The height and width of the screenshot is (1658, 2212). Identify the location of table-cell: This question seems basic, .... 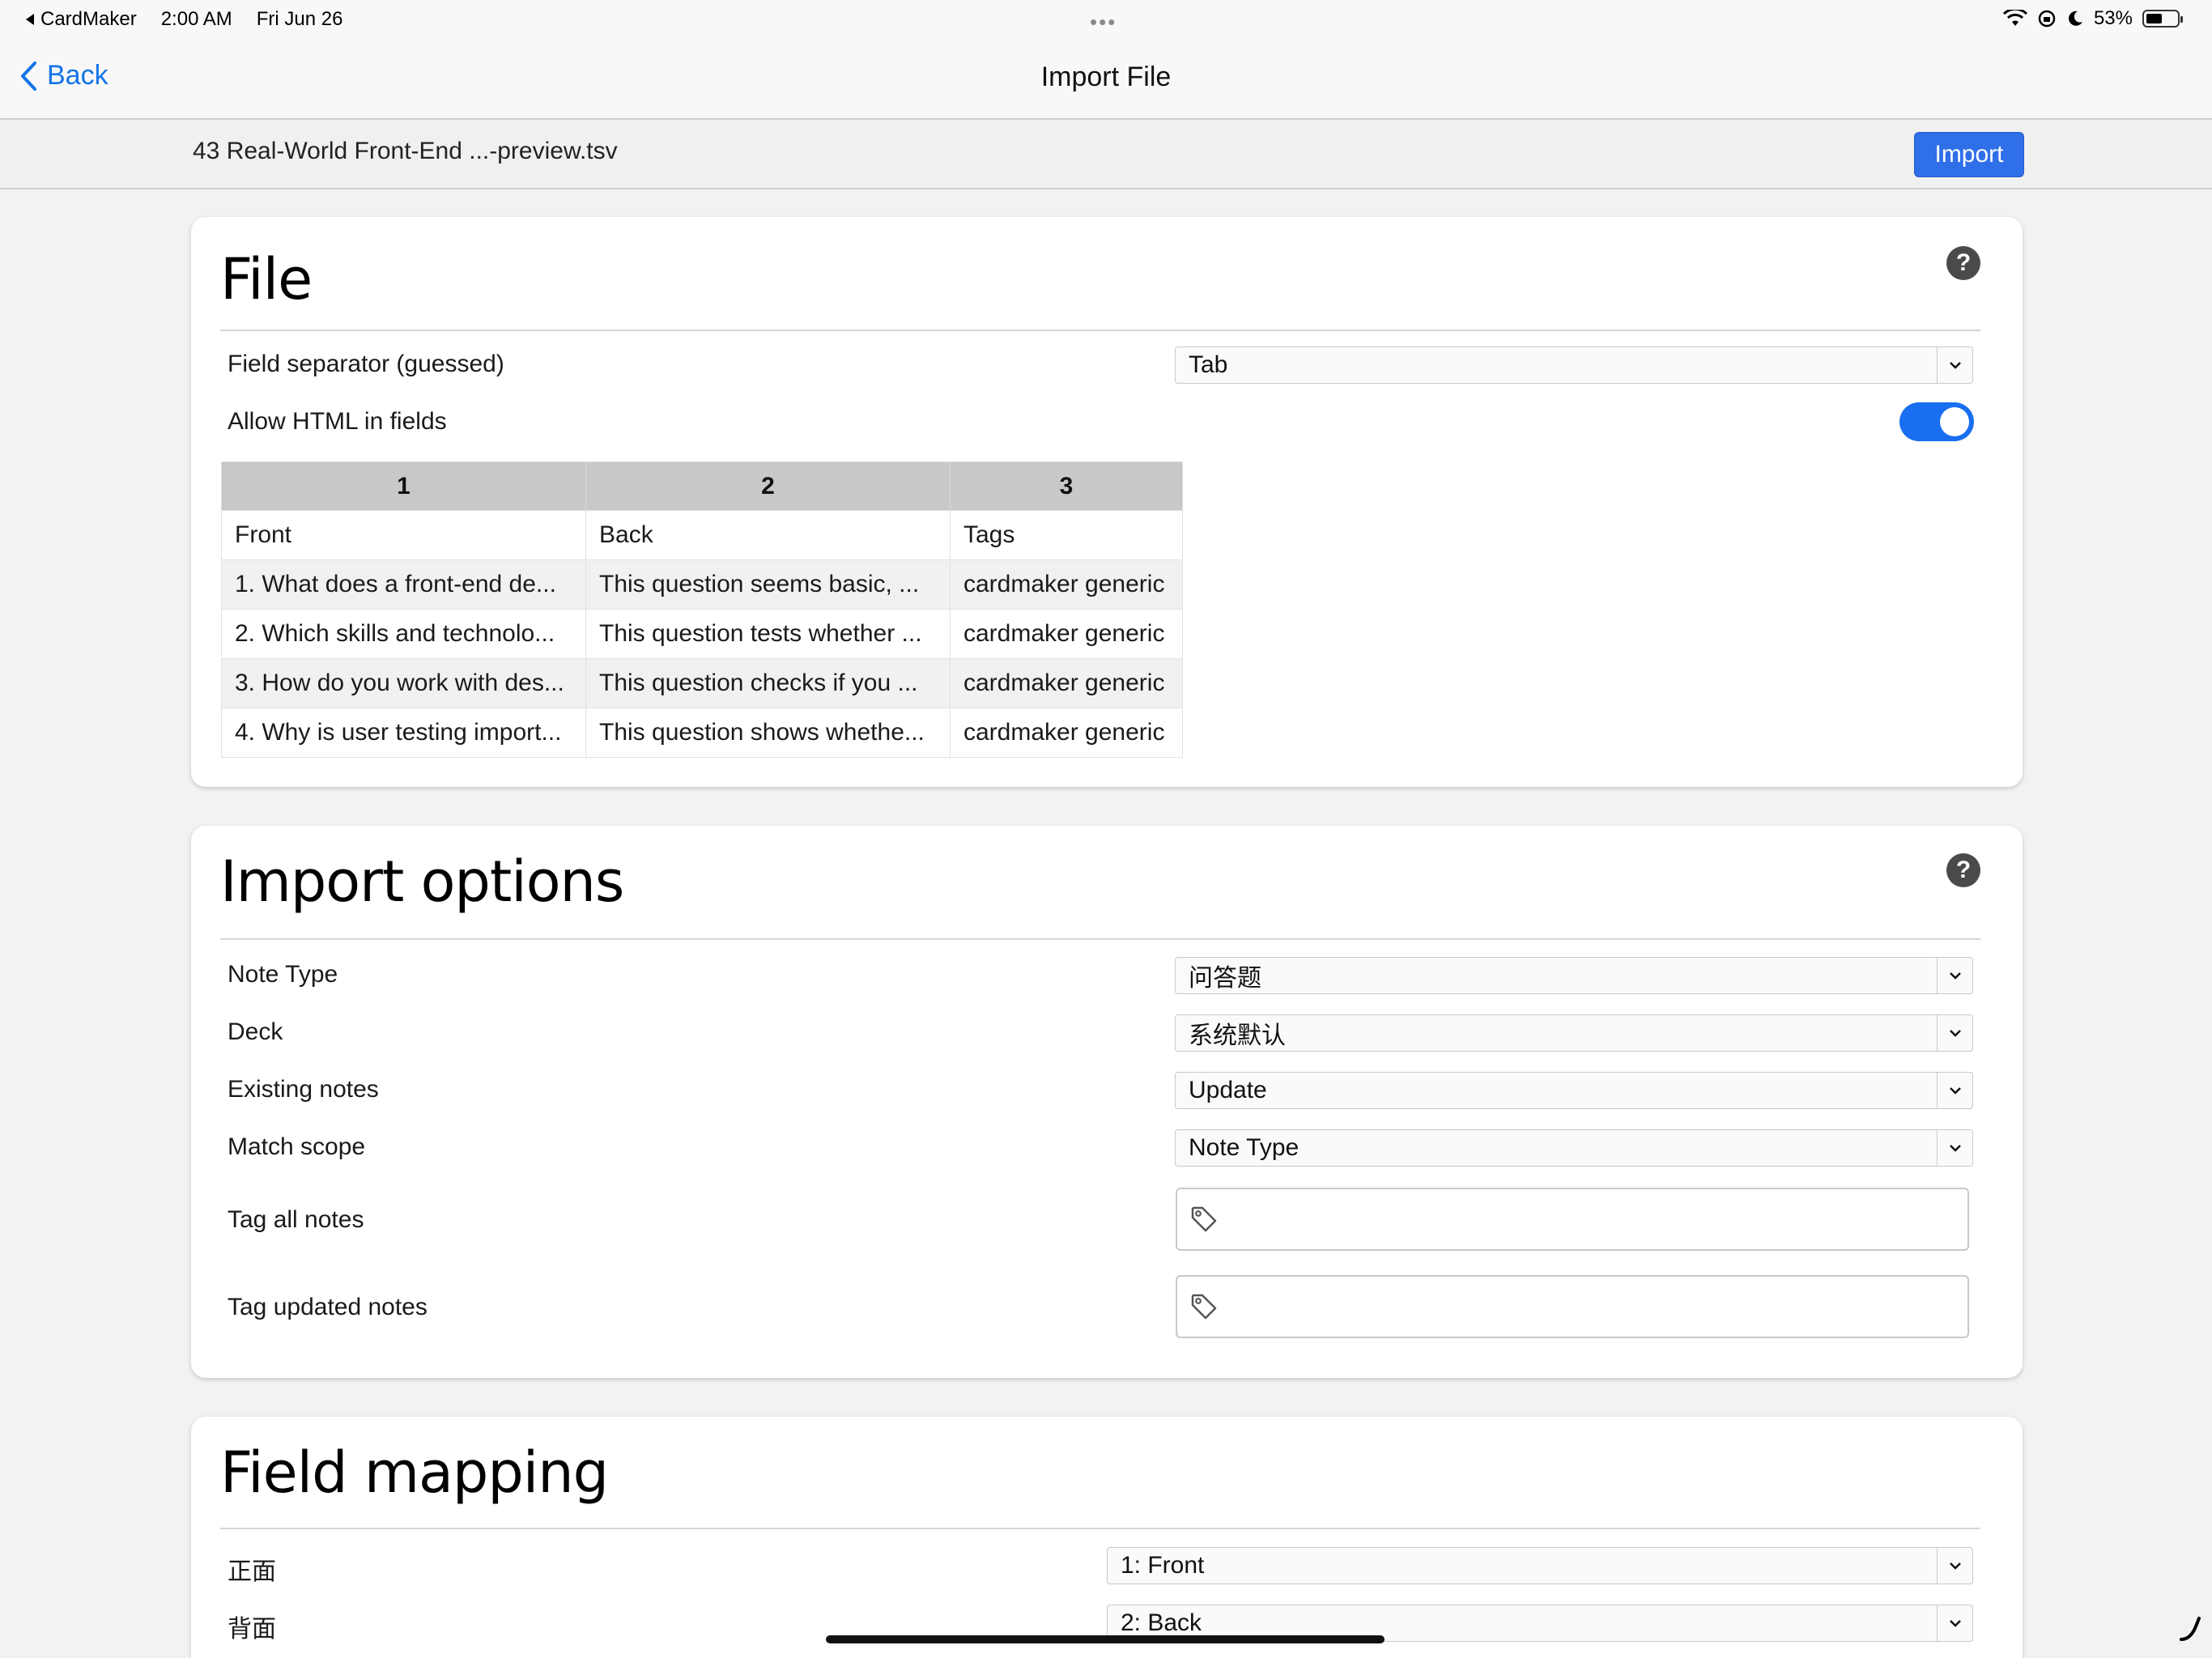
(768, 584).